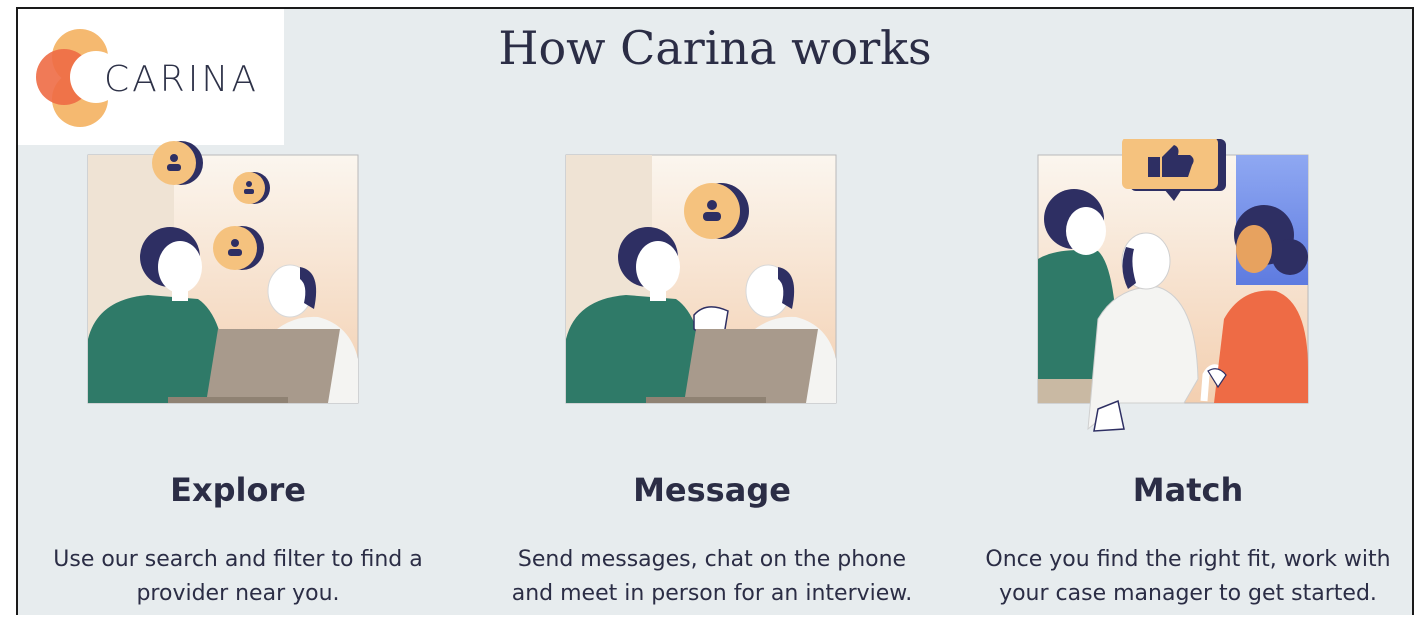  What do you see at coordinates (1188, 593) in the screenshot?
I see `step-description-line: your case manager to get started.` at bounding box center [1188, 593].